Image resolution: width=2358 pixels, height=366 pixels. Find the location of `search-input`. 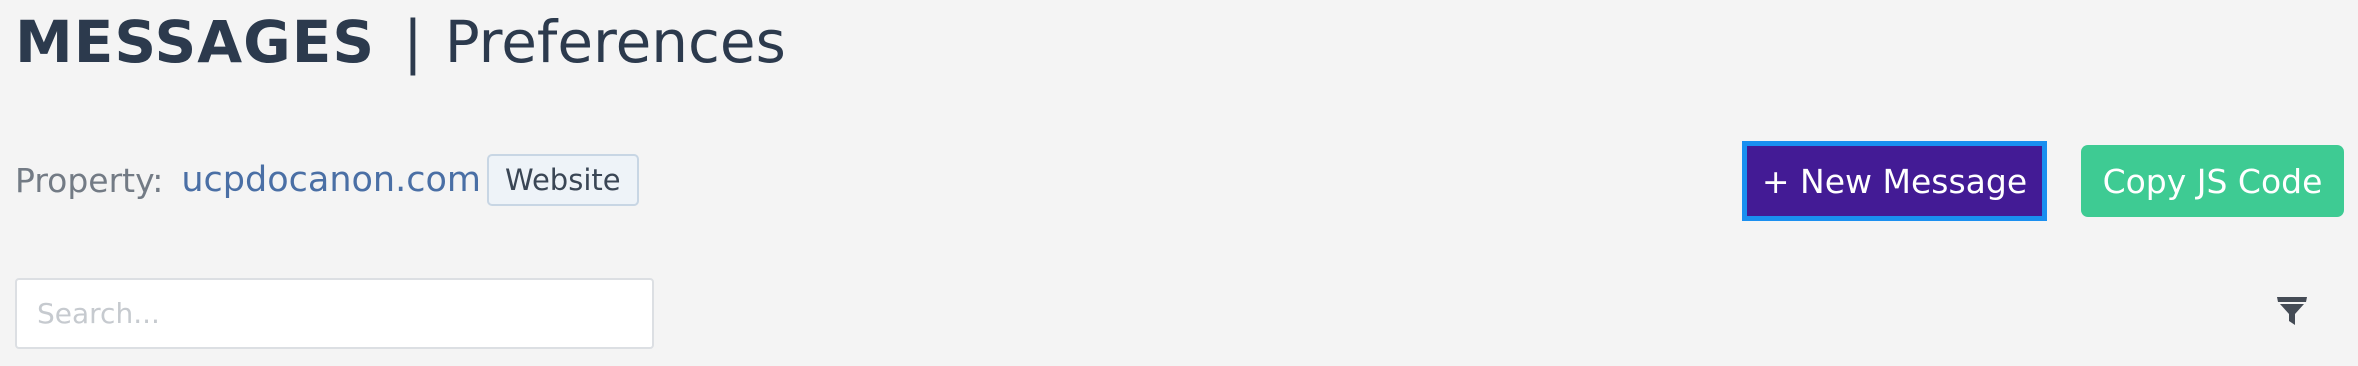

search-input is located at coordinates (334, 313).